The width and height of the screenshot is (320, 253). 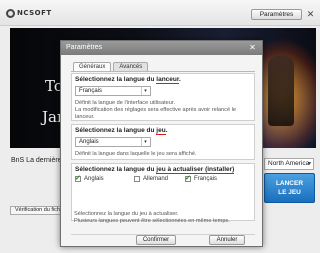 What do you see at coordinates (10, 13) in the screenshot?
I see `logo-mark-icon` at bounding box center [10, 13].